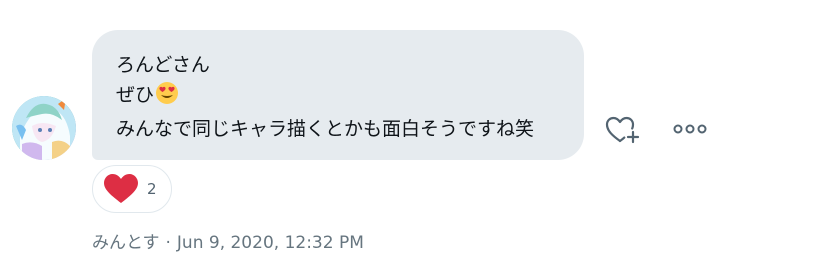 This screenshot has height=274, width=822. Describe the element at coordinates (135, 95) in the screenshot. I see `message-line-2-text: ぜひ` at that location.